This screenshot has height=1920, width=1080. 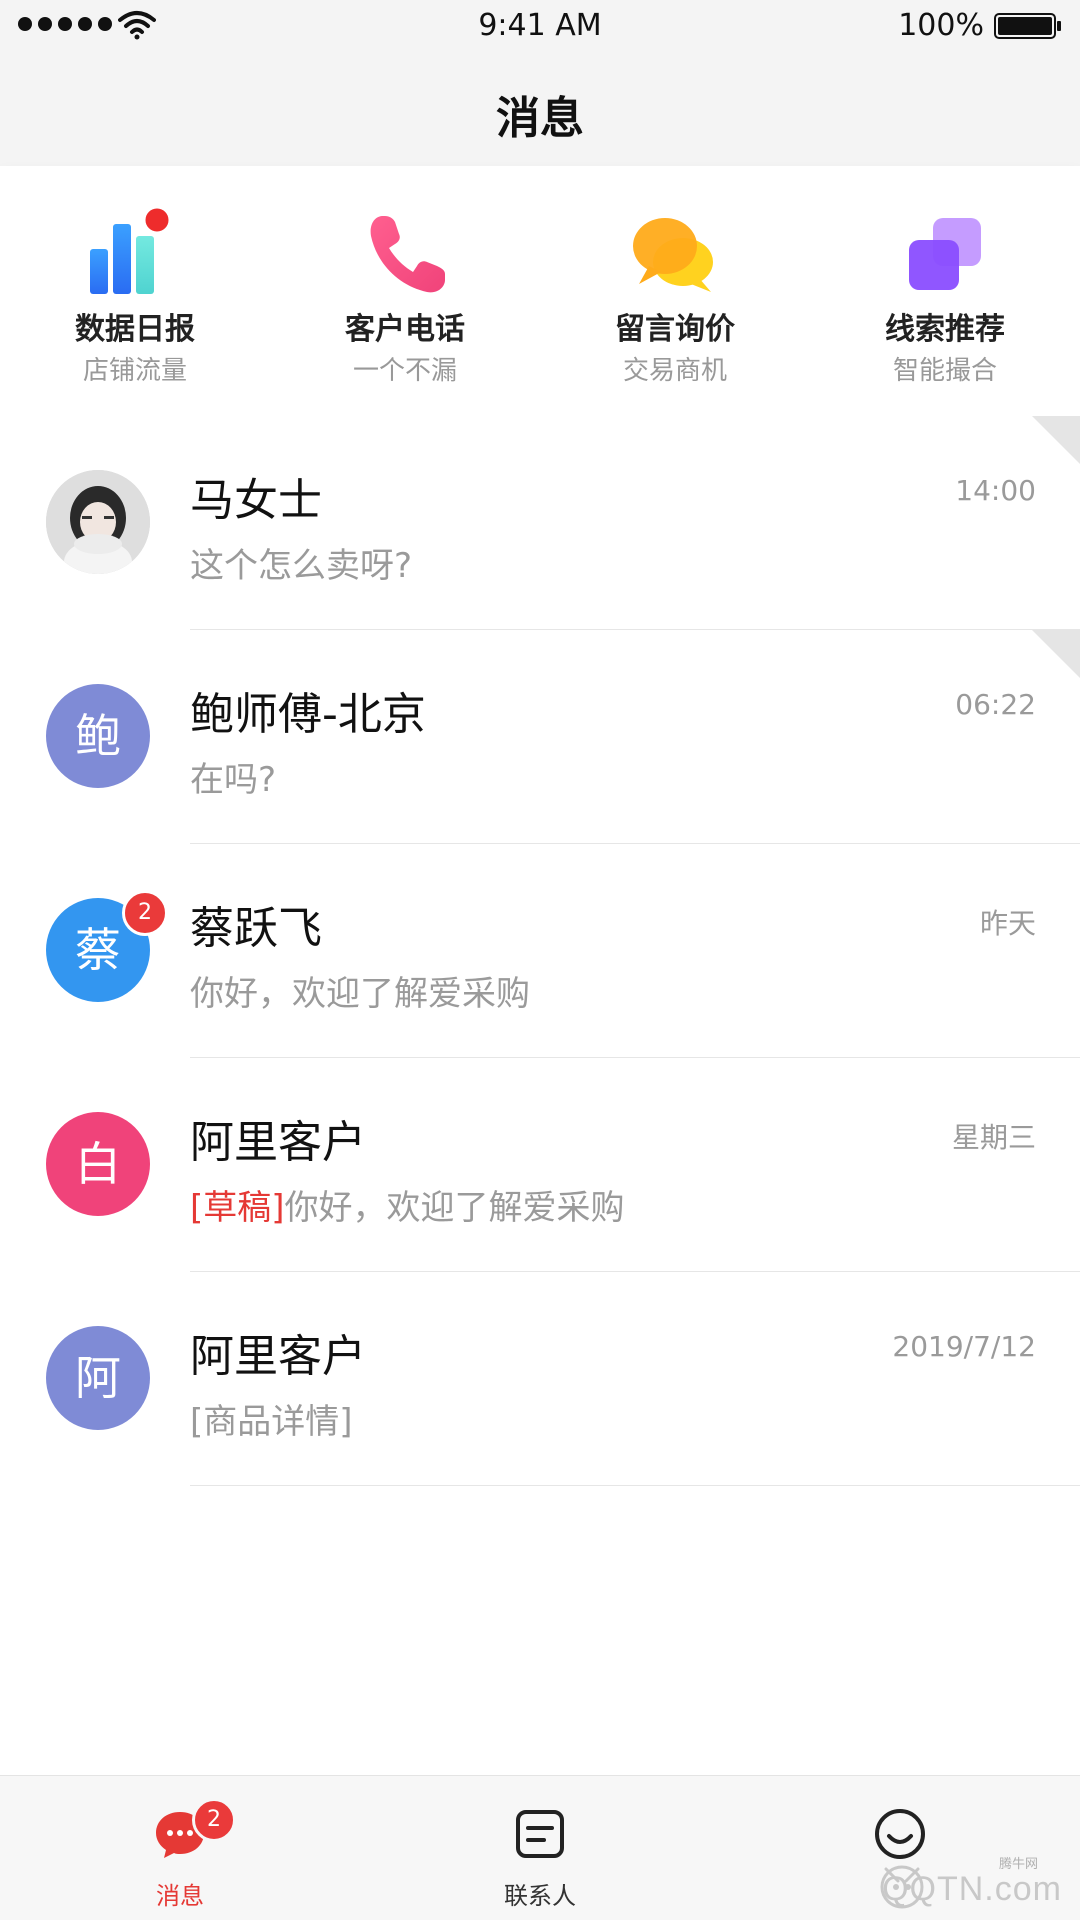 I want to click on battery-icon, so click(x=1027, y=26).